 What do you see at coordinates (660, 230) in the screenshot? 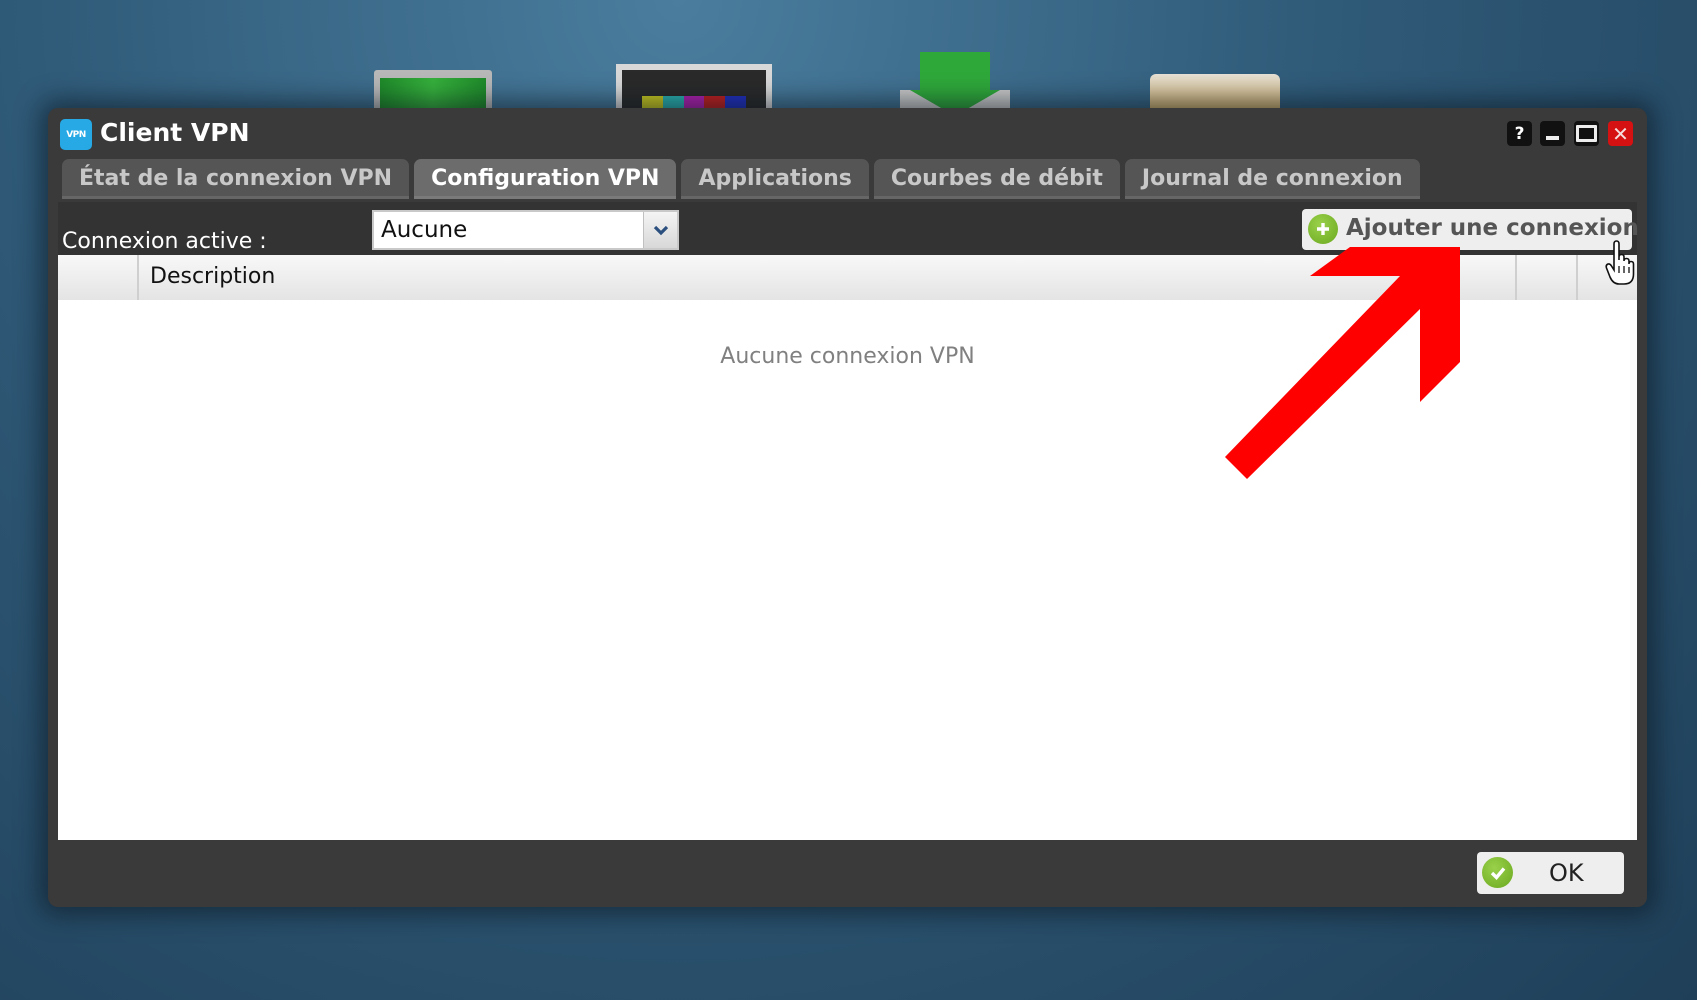
I see `chevron-down-icon` at bounding box center [660, 230].